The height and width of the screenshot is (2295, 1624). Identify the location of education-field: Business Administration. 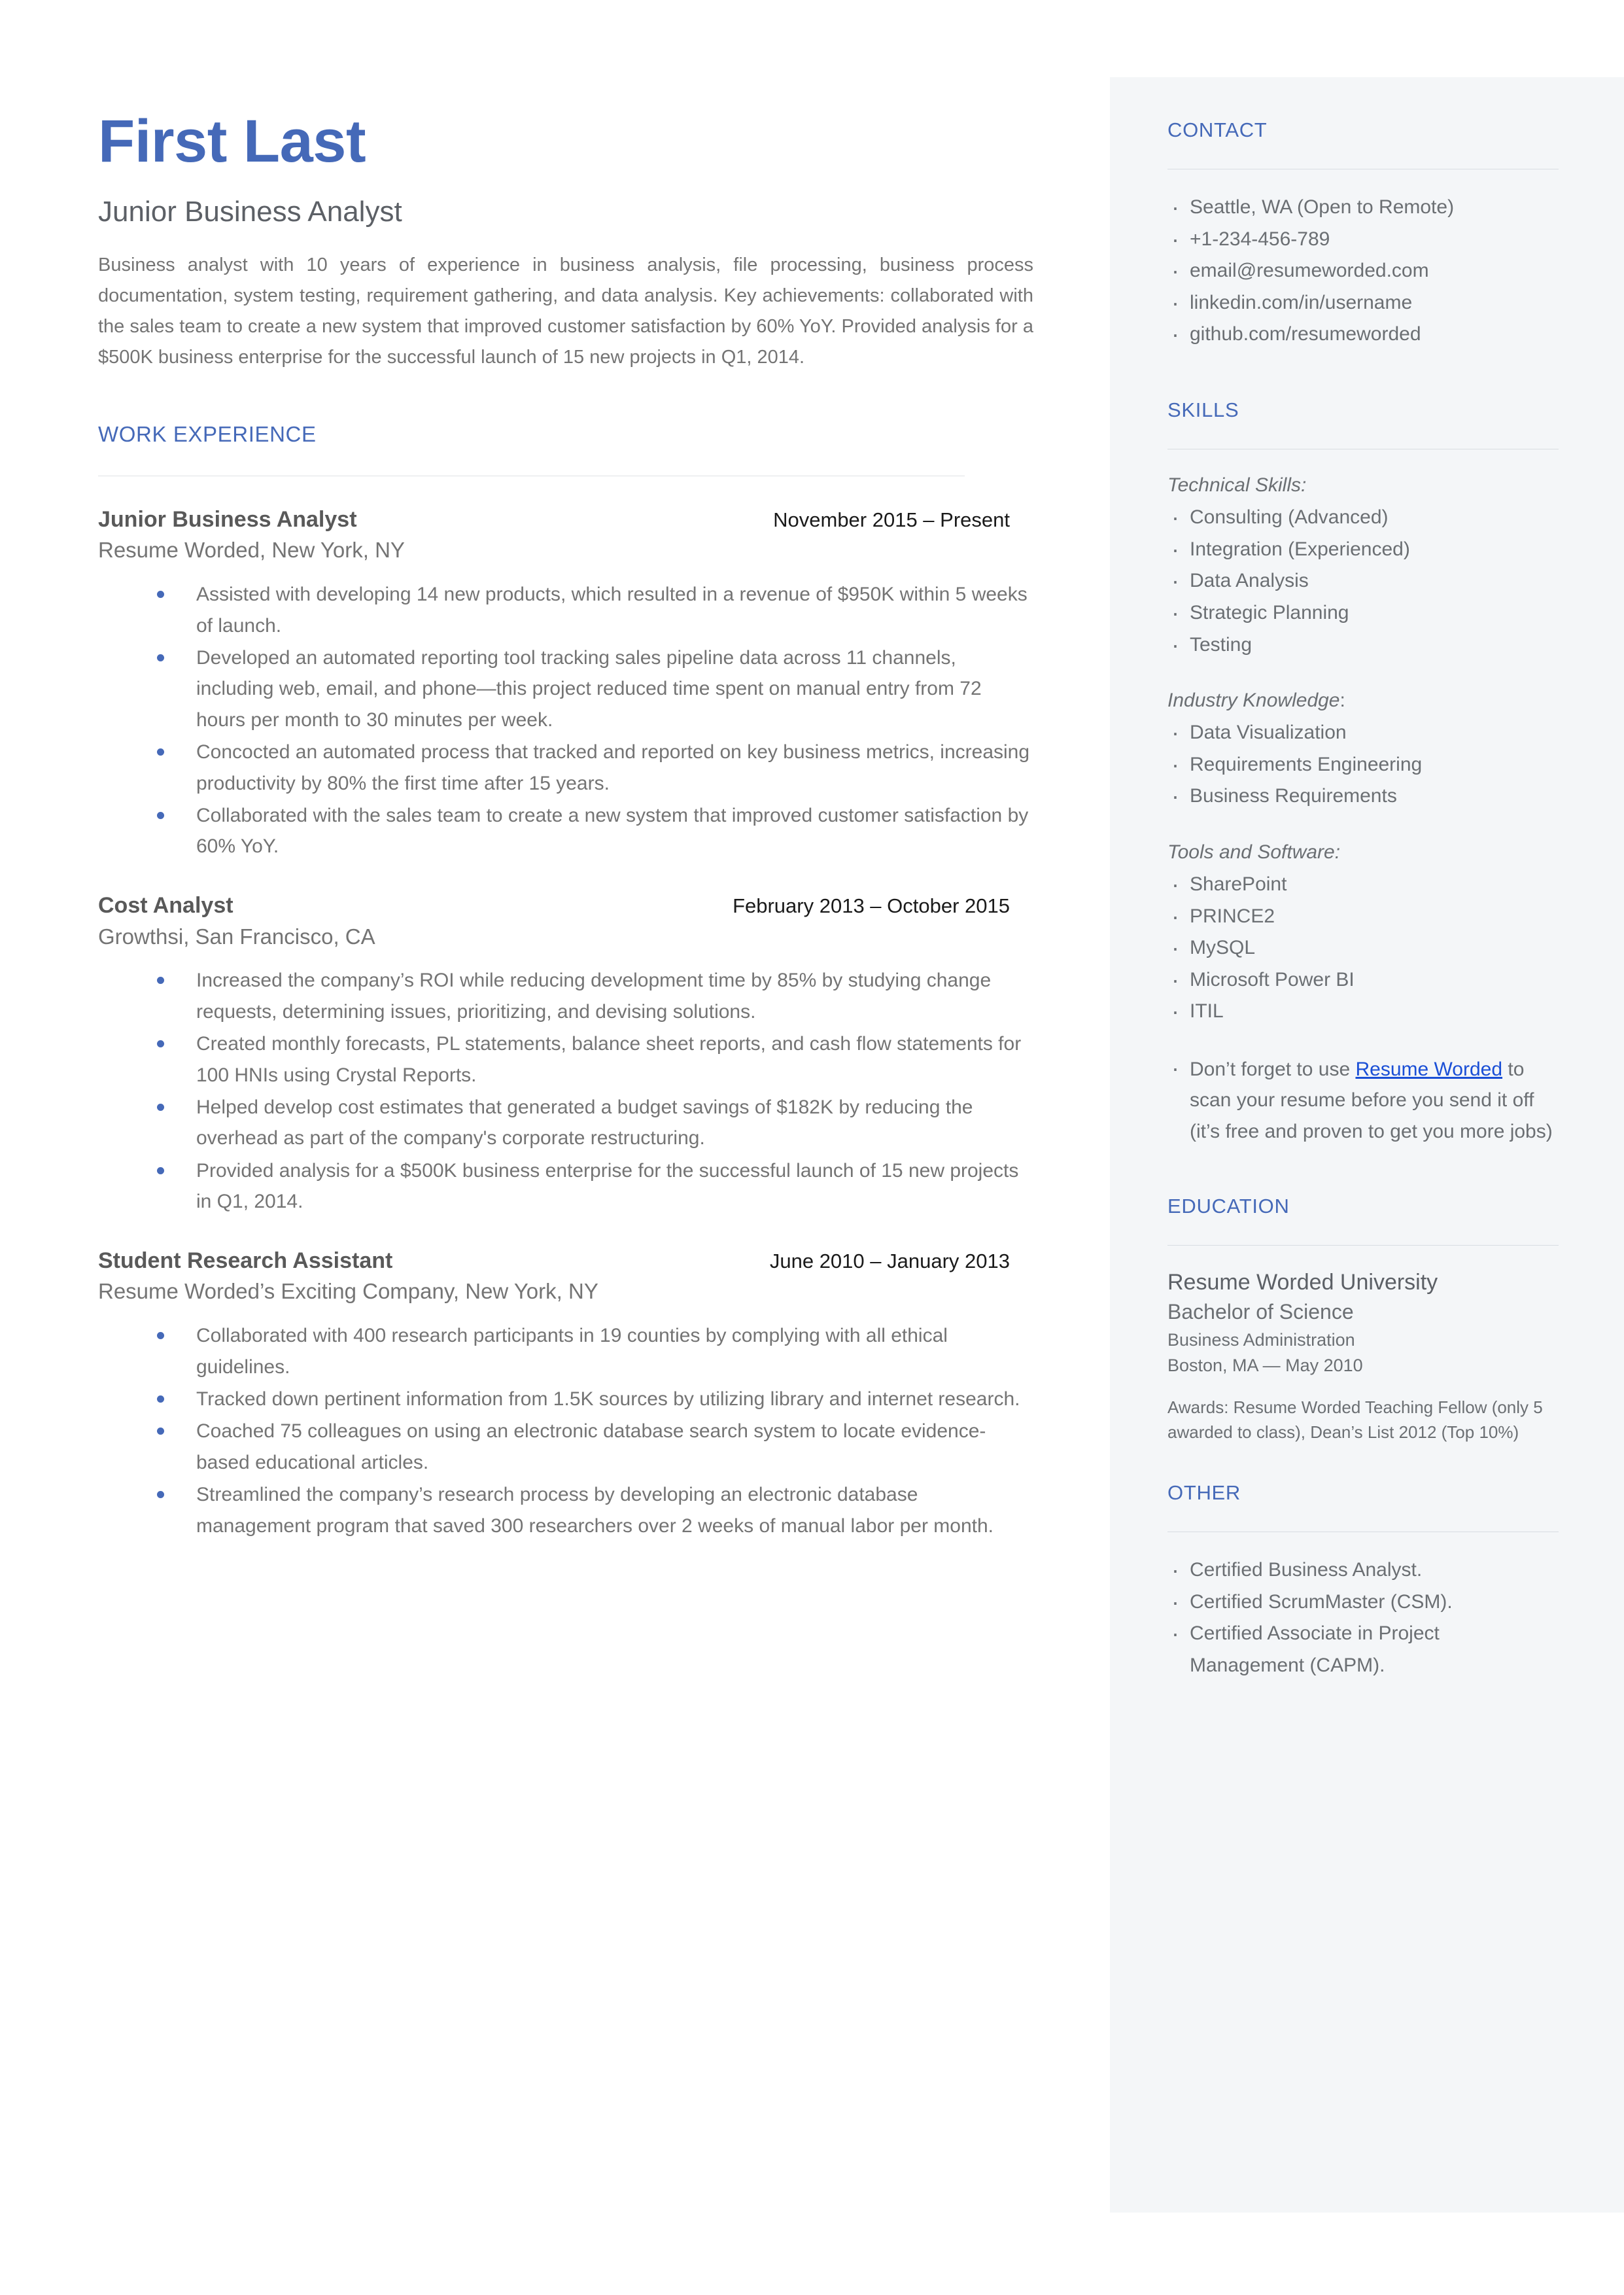
(1261, 1339).